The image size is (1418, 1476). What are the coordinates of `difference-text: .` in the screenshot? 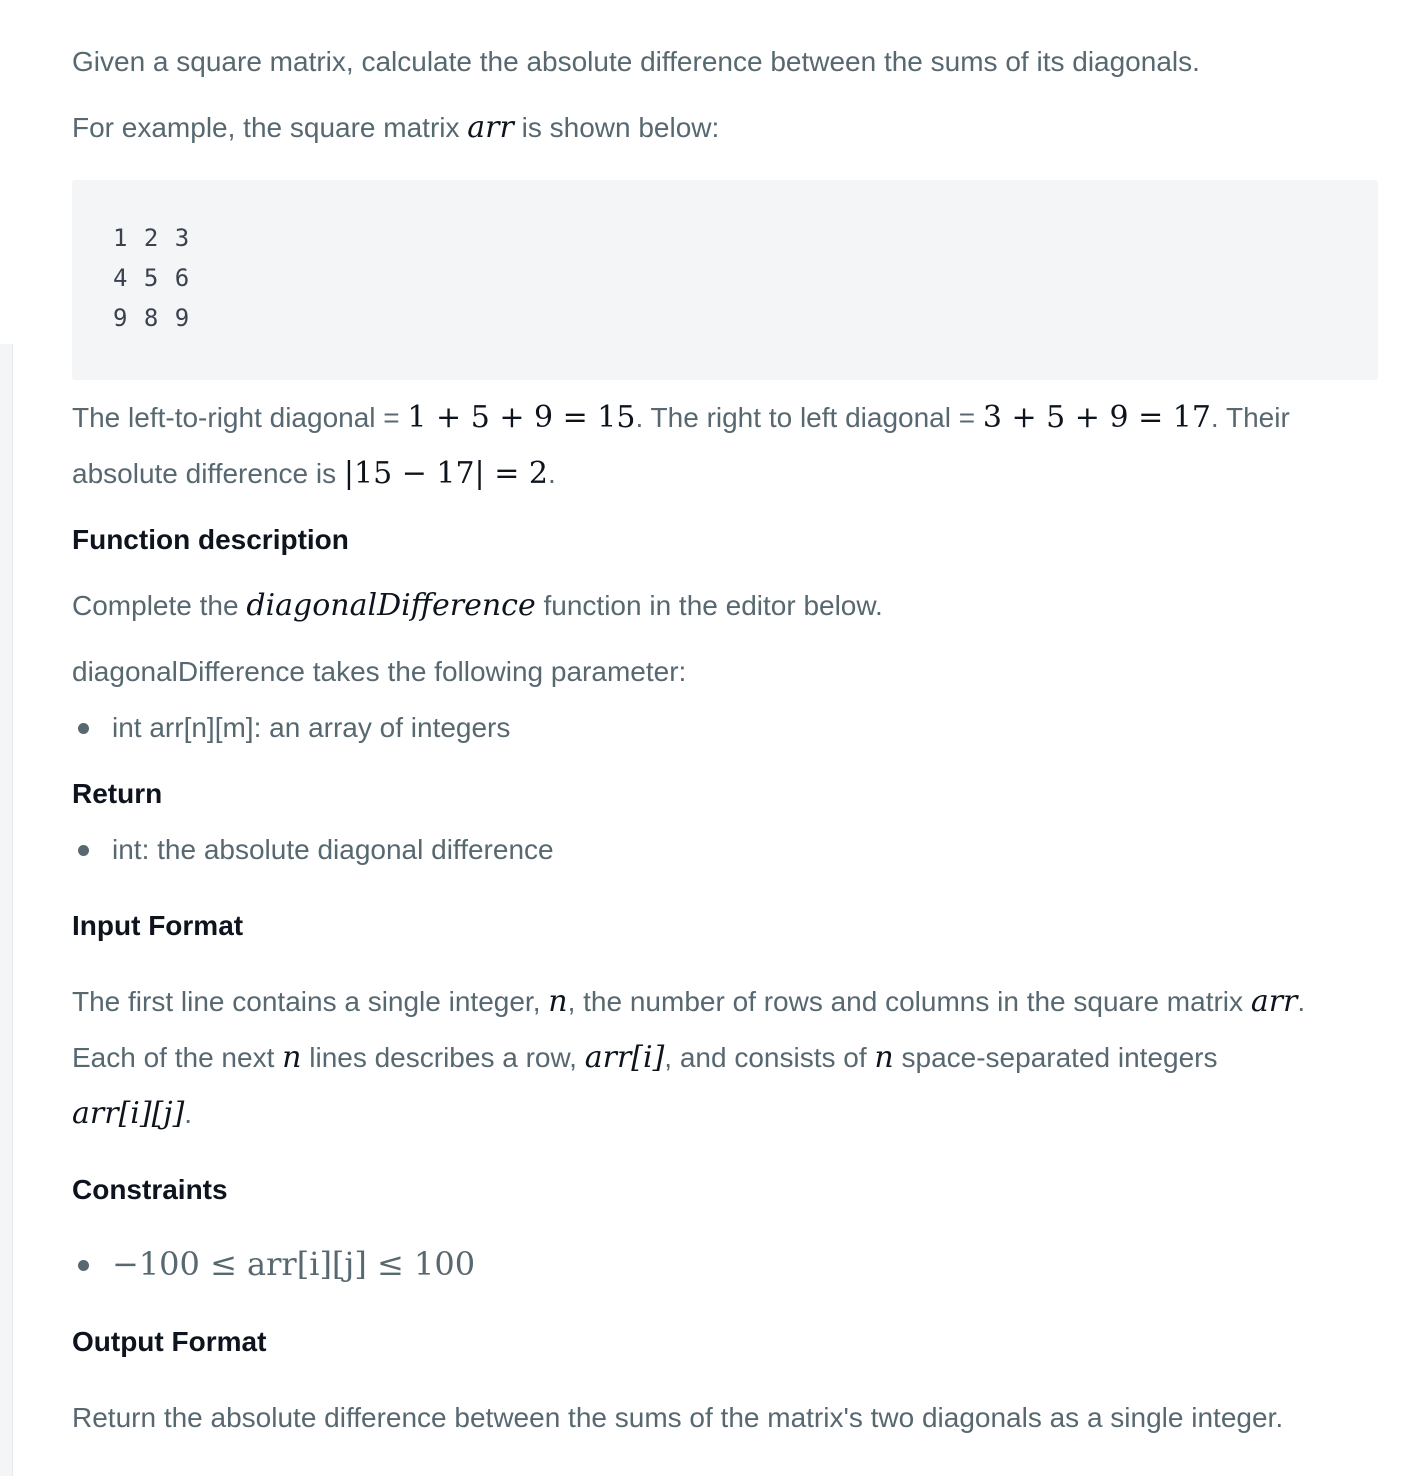 It's located at (551, 473).